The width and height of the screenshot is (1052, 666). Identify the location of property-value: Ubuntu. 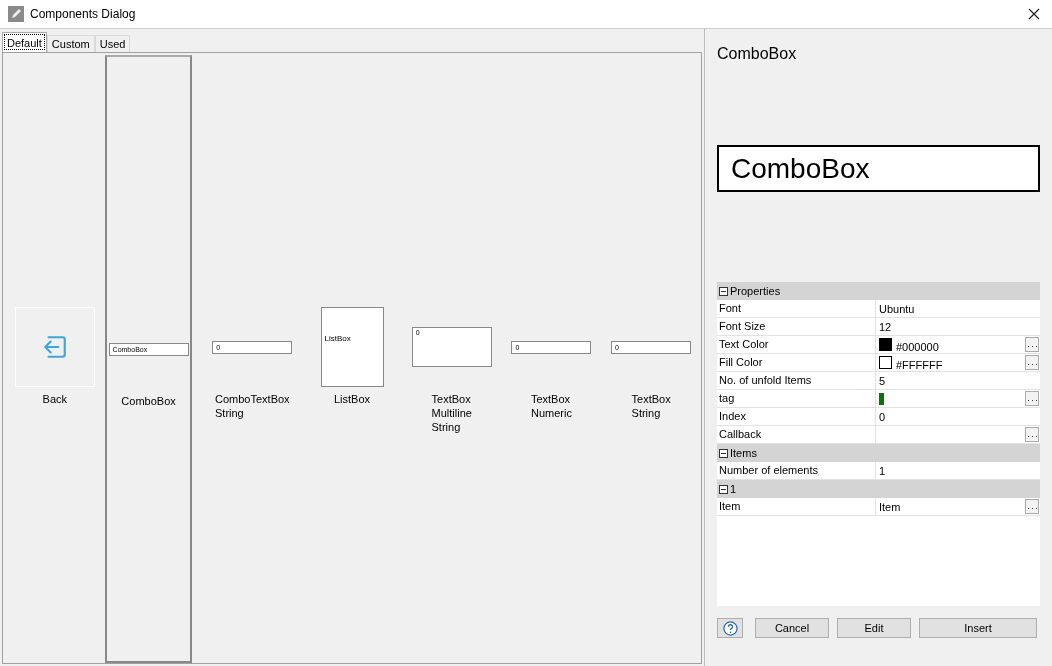
(897, 308).